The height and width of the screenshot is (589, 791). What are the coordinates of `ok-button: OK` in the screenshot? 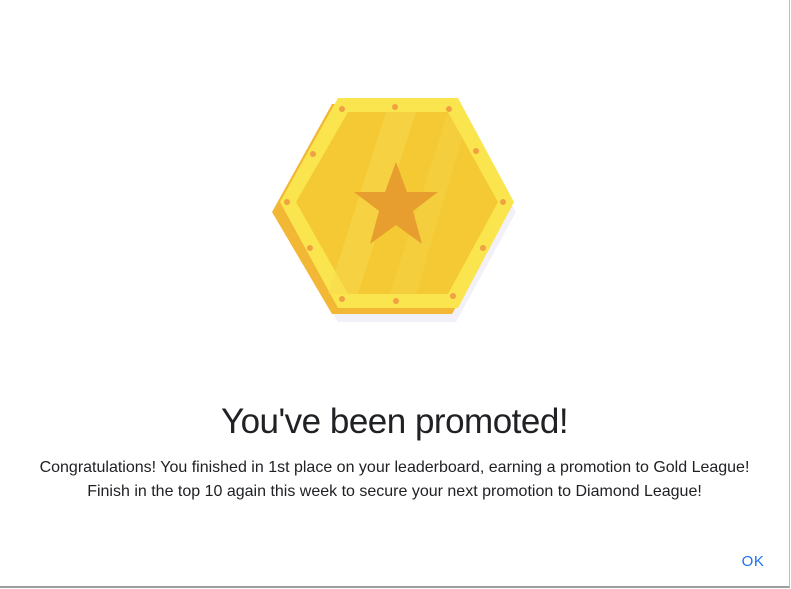 It's located at (753, 561).